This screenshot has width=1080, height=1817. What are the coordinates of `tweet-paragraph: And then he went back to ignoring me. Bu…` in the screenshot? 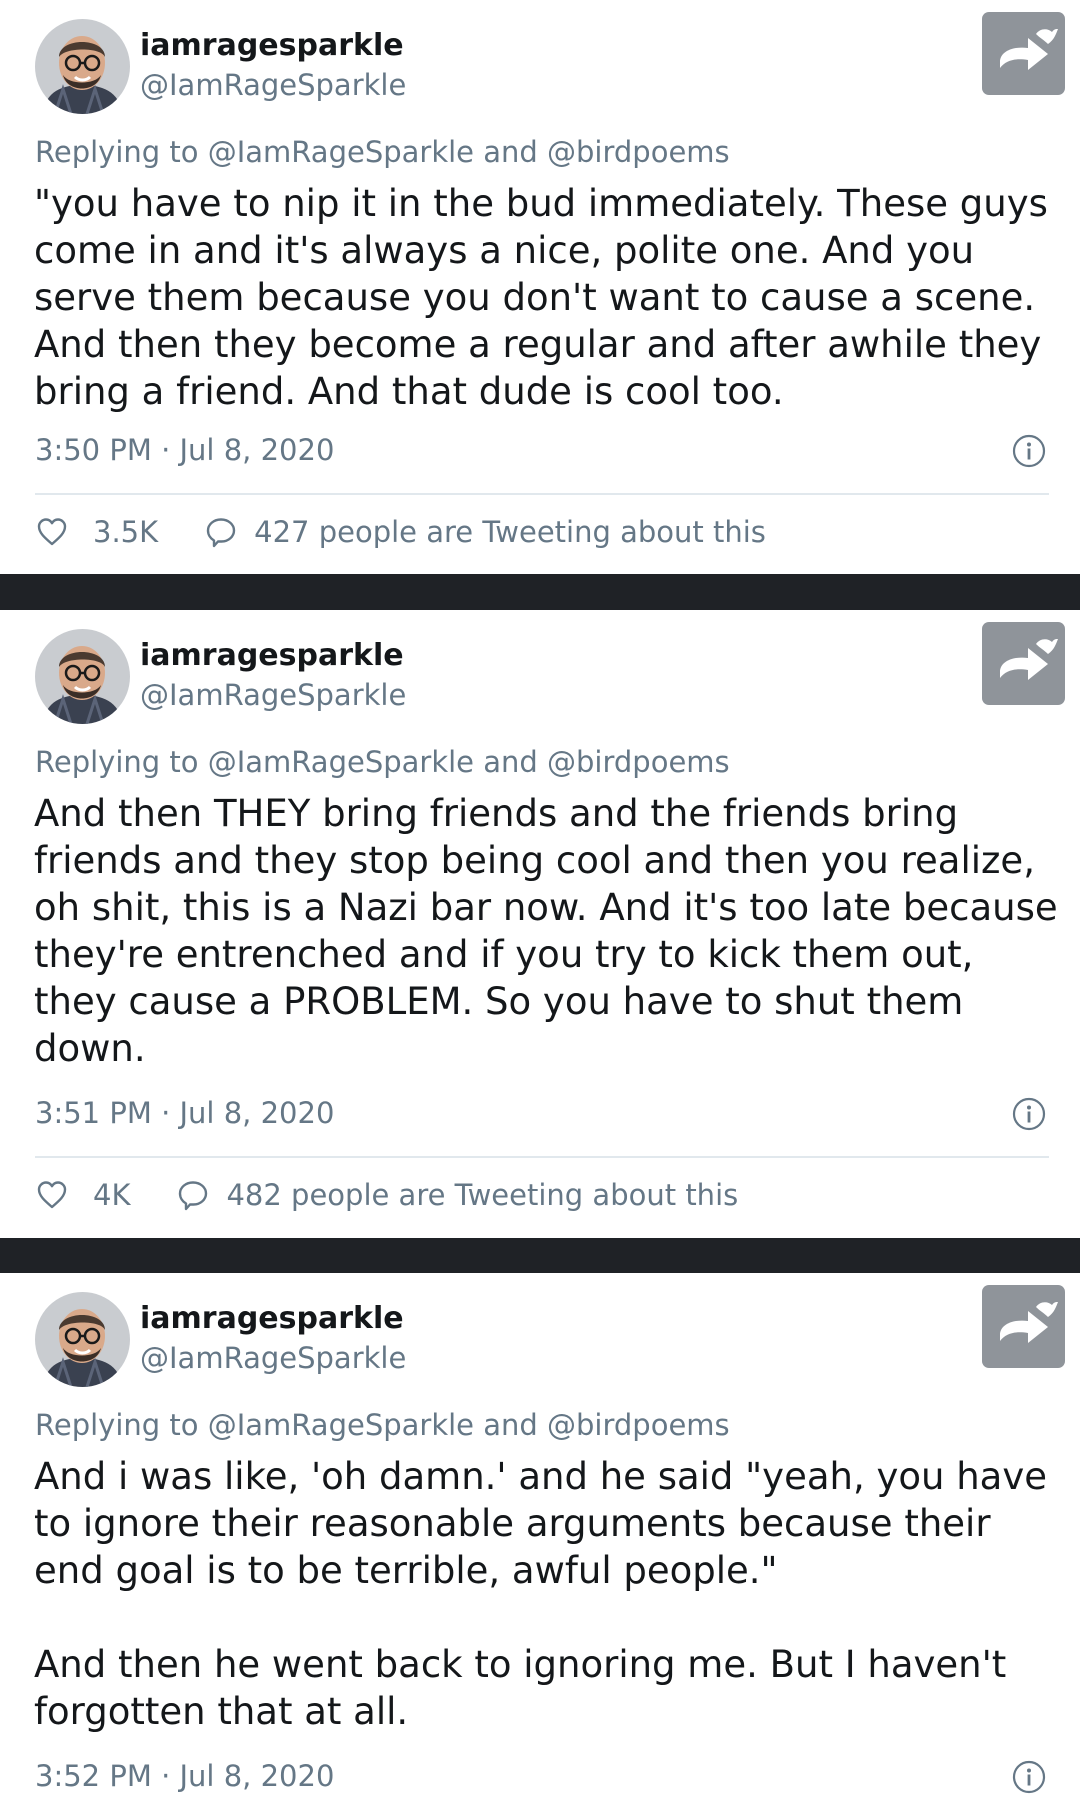 It's located at (520, 1688).